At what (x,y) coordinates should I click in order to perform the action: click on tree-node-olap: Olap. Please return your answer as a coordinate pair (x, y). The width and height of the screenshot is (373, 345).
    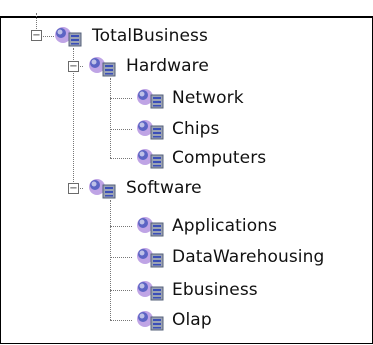
    Looking at the image, I should click on (173, 320).